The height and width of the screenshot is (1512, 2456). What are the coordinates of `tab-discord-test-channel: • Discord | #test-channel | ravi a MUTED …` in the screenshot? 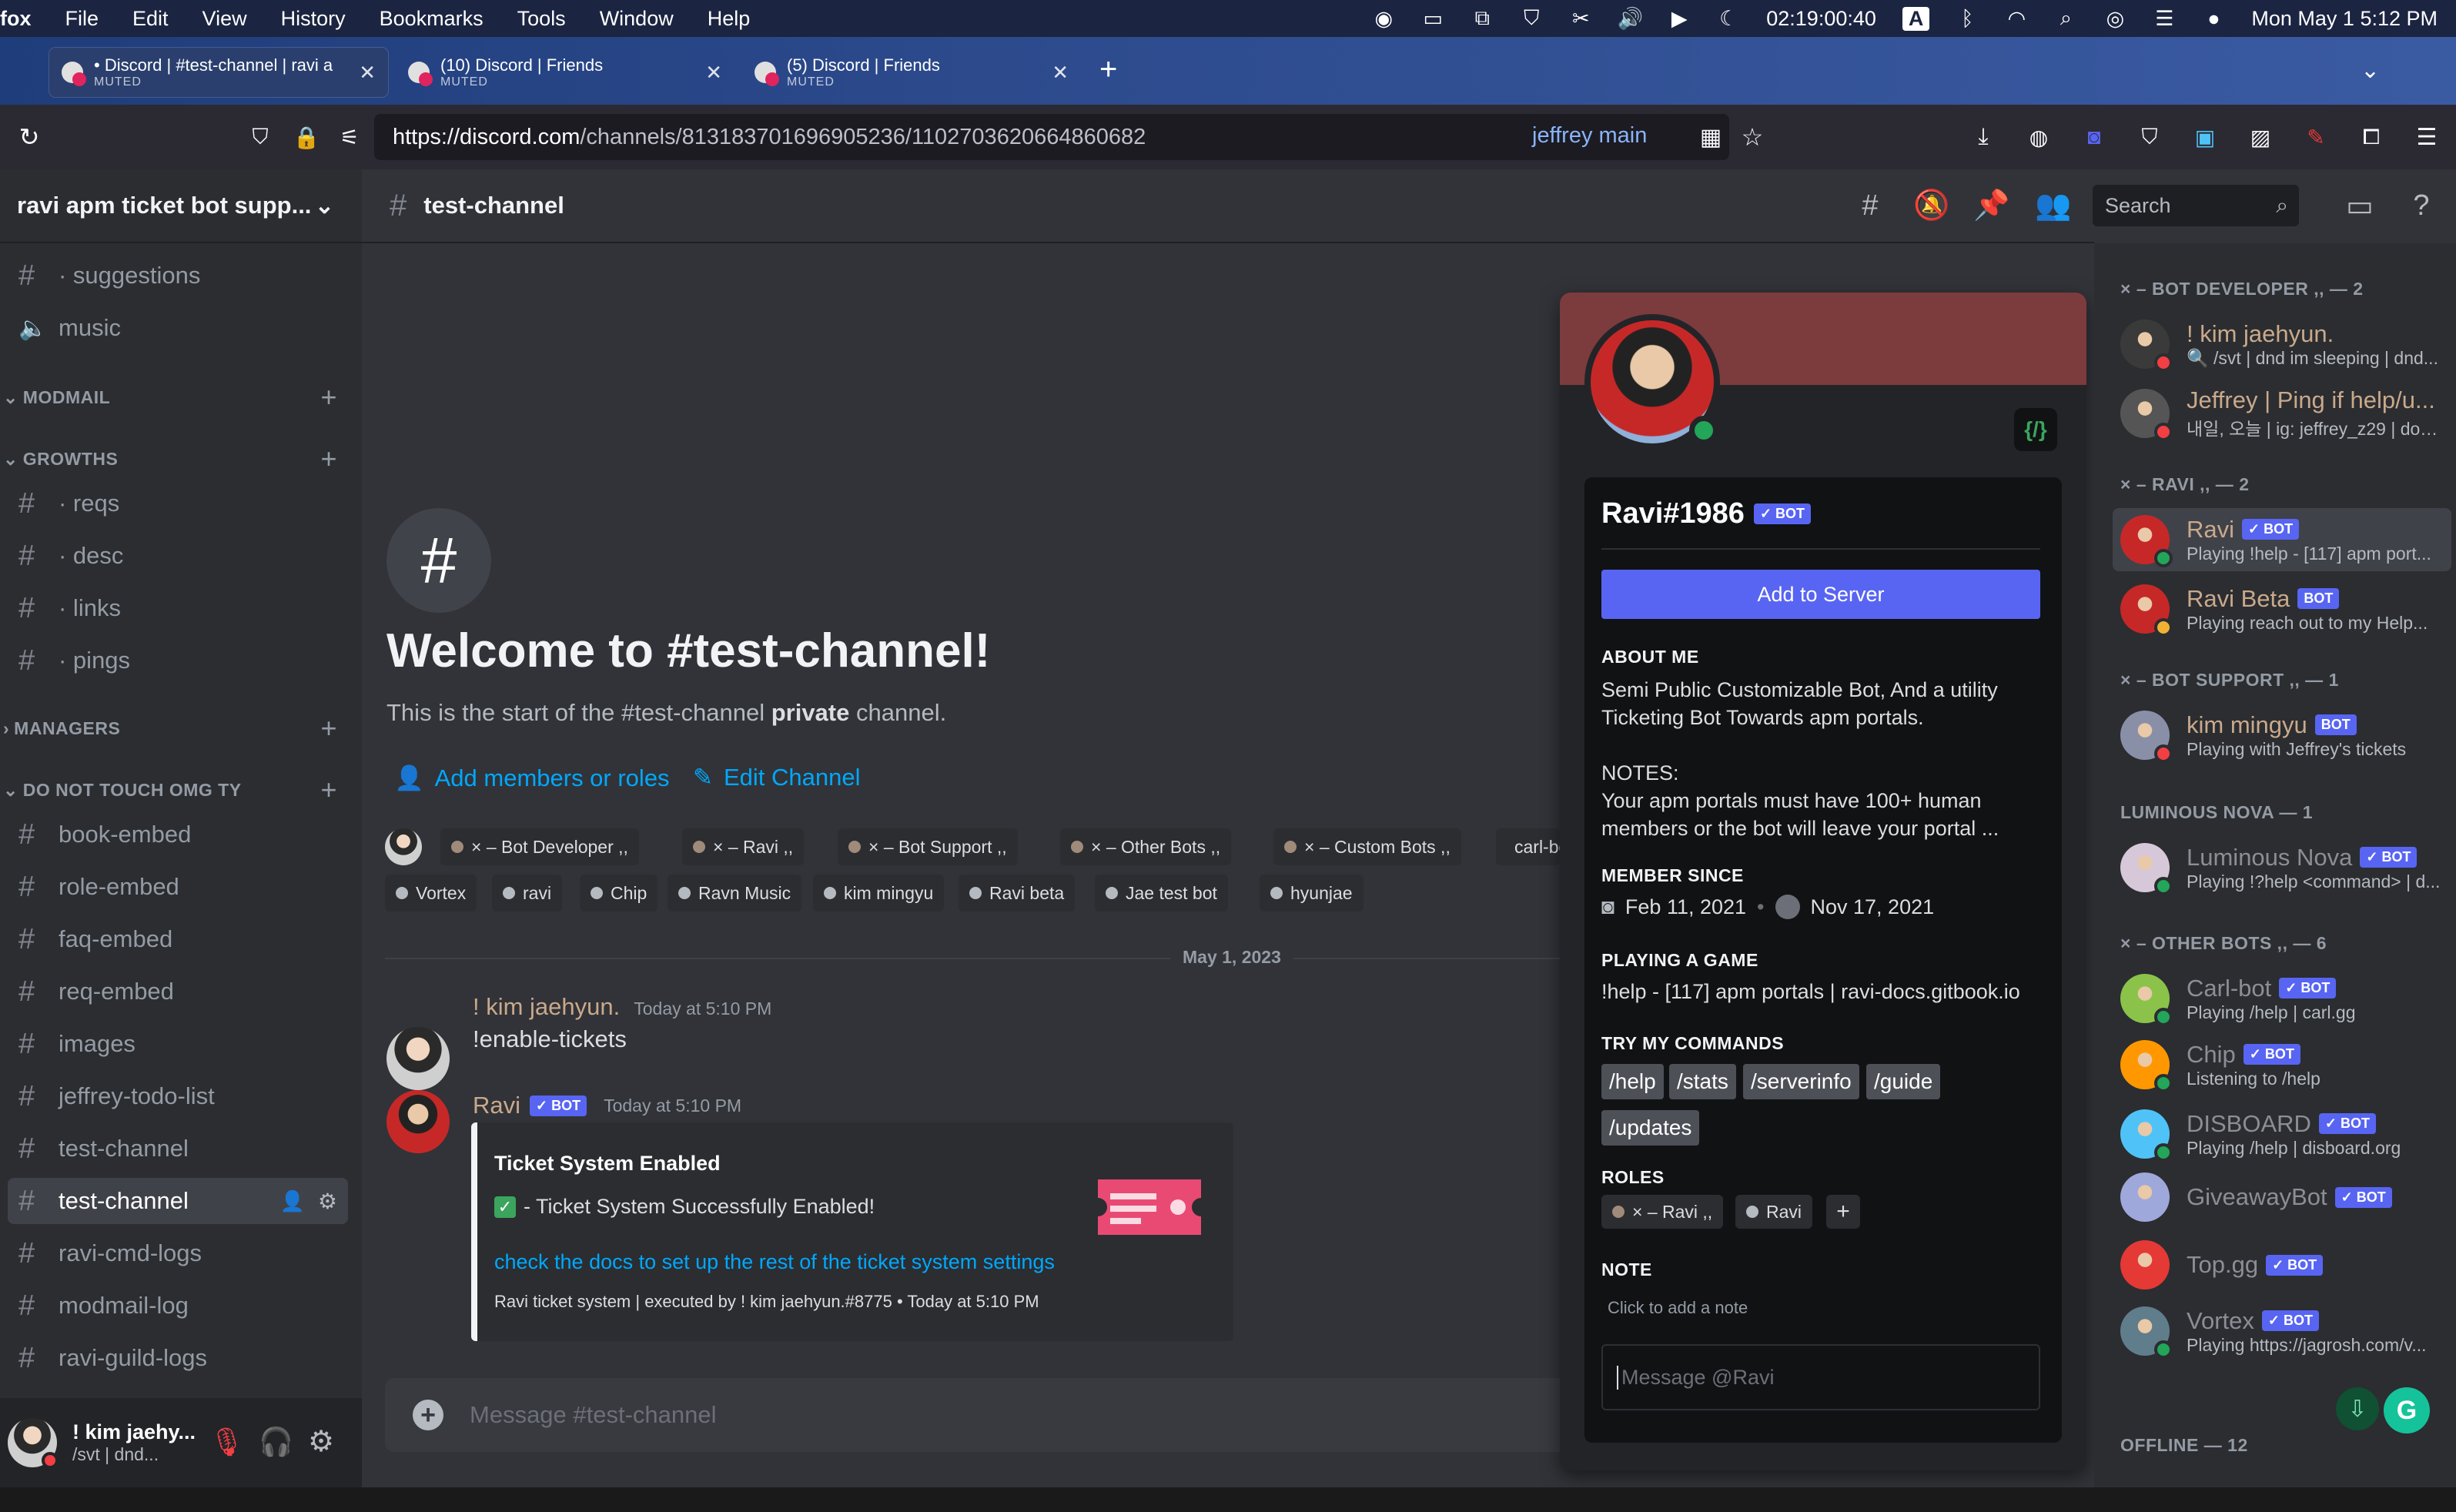 It's located at (218, 72).